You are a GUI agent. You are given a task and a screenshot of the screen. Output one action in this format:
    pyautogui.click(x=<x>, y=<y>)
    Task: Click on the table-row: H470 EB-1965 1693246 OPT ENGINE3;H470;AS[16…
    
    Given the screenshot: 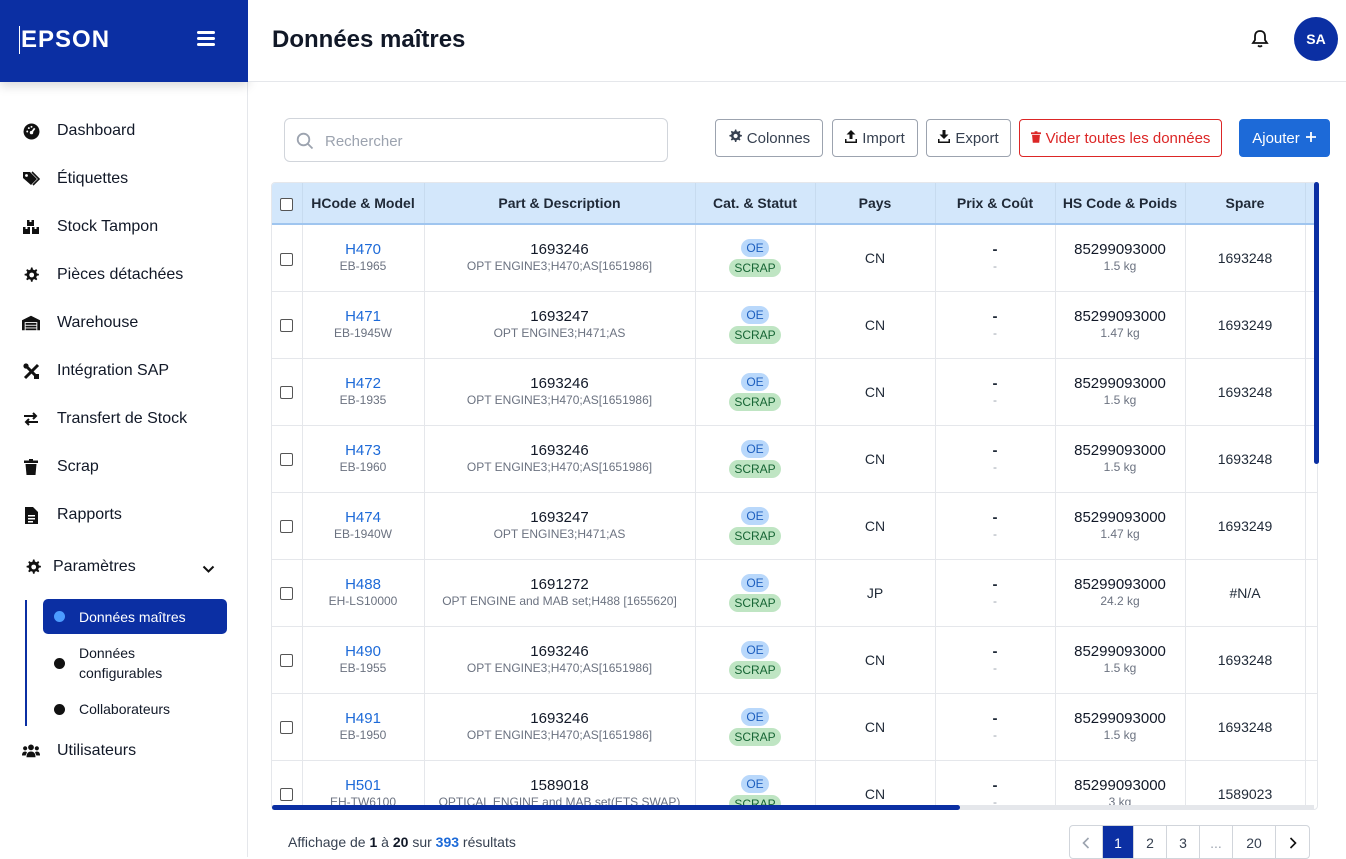 What is the action you would take?
    pyautogui.click(x=794, y=257)
    